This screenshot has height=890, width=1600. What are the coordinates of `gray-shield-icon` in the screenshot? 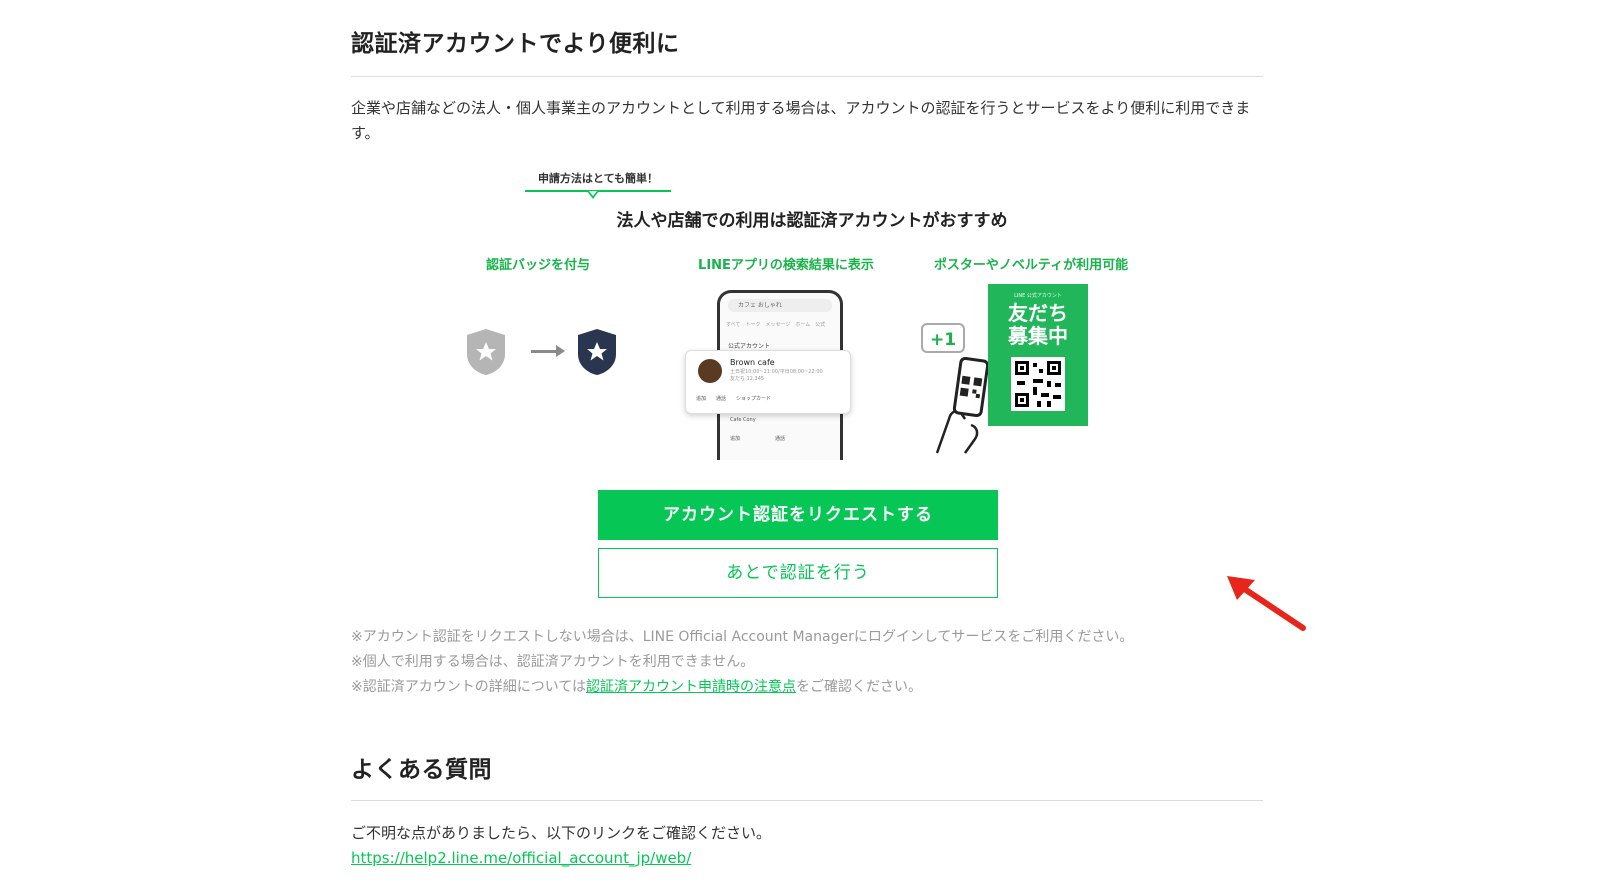 It's located at (486, 352).